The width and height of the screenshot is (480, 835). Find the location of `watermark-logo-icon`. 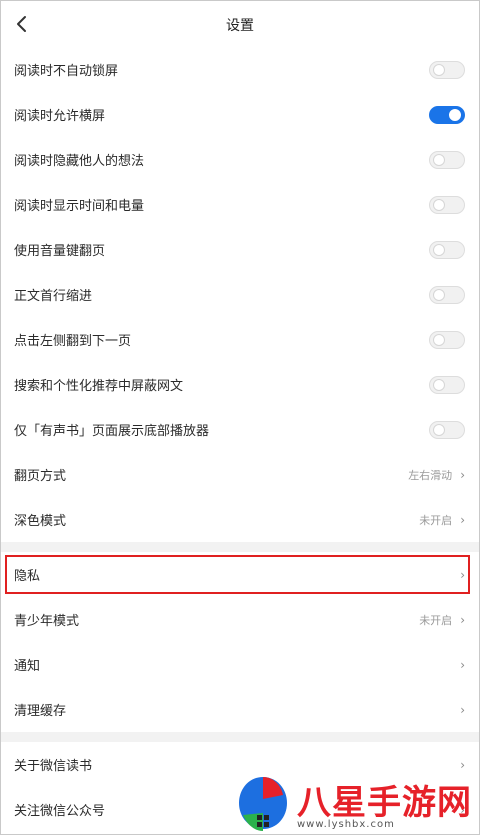

watermark-logo-icon is located at coordinates (263, 804).